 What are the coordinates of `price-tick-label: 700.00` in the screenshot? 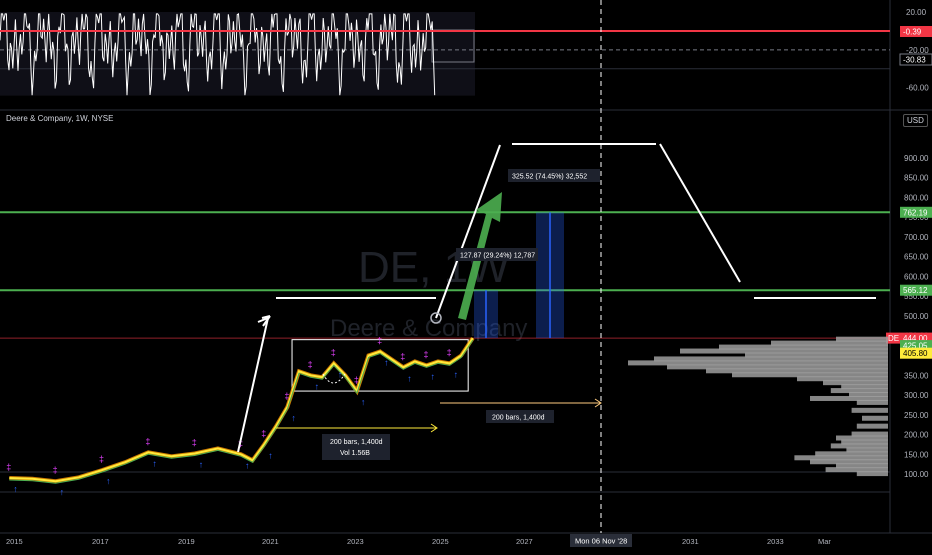 It's located at (916, 237).